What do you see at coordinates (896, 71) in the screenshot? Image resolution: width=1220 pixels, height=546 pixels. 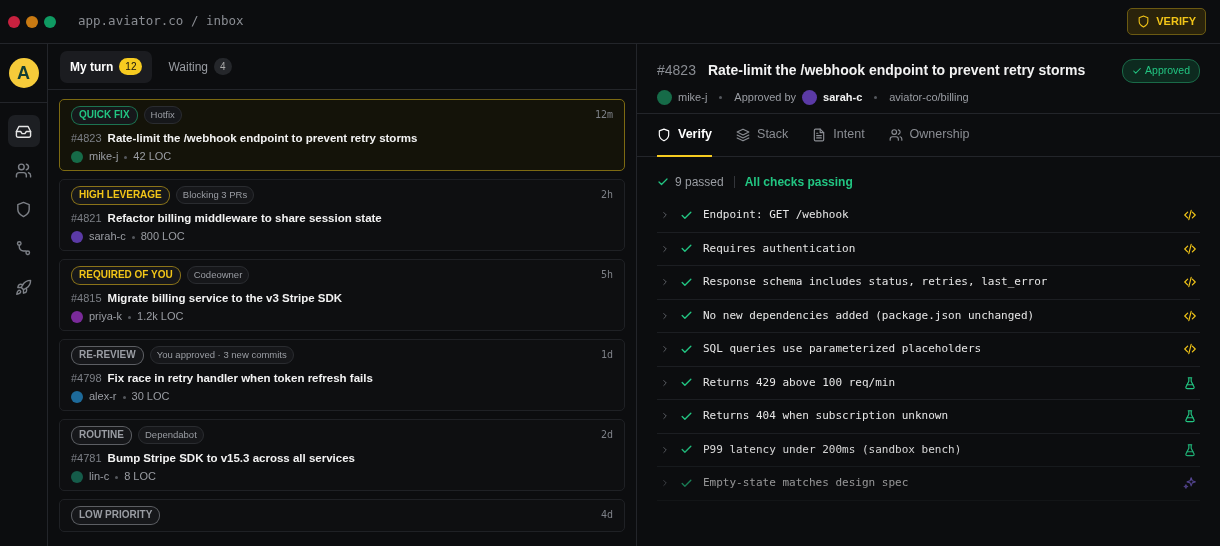 I see `pr-title: Rate-limit the /webhook endpoint to prevent retry storms` at bounding box center [896, 71].